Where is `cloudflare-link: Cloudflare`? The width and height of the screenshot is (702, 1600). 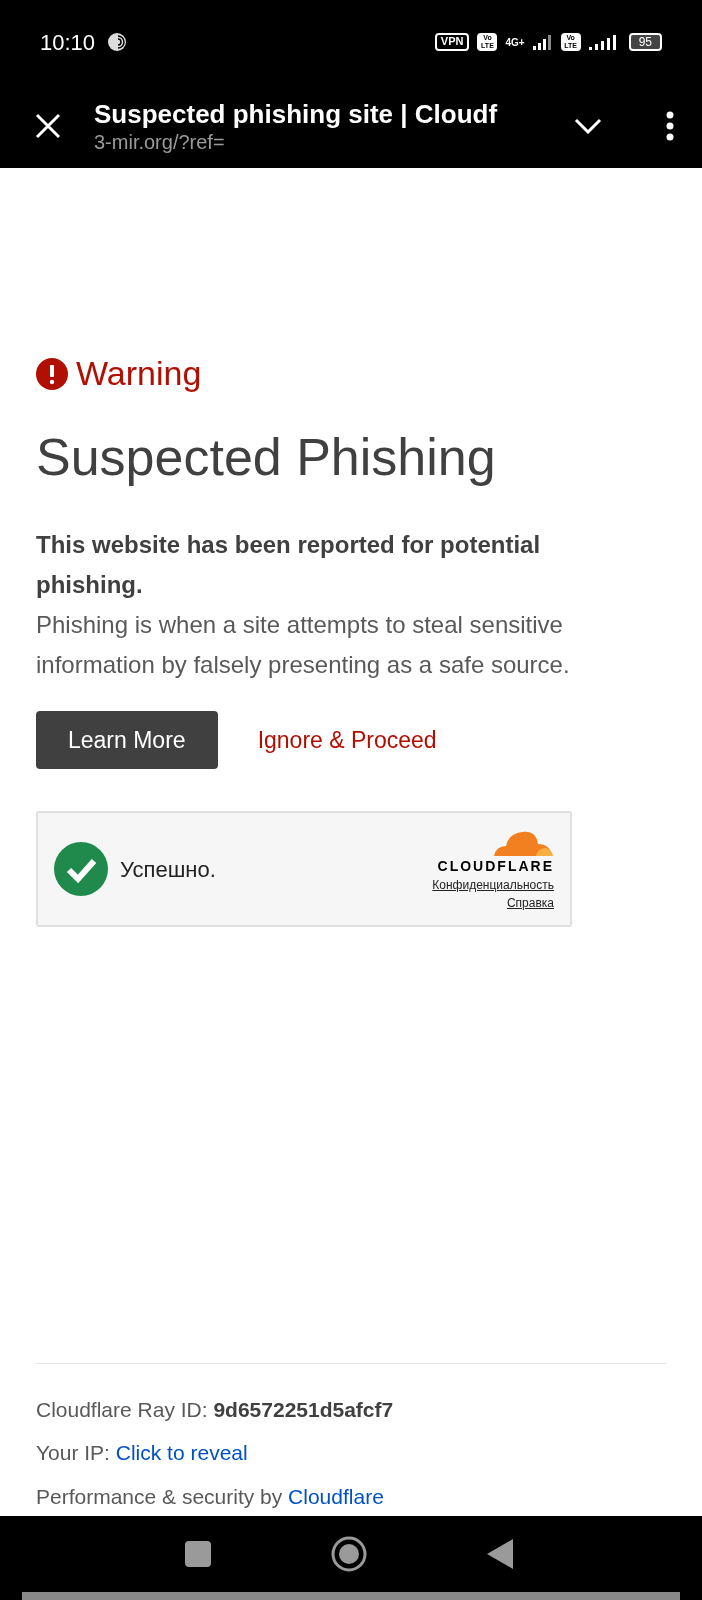 cloudflare-link: Cloudflare is located at coordinates (336, 1496).